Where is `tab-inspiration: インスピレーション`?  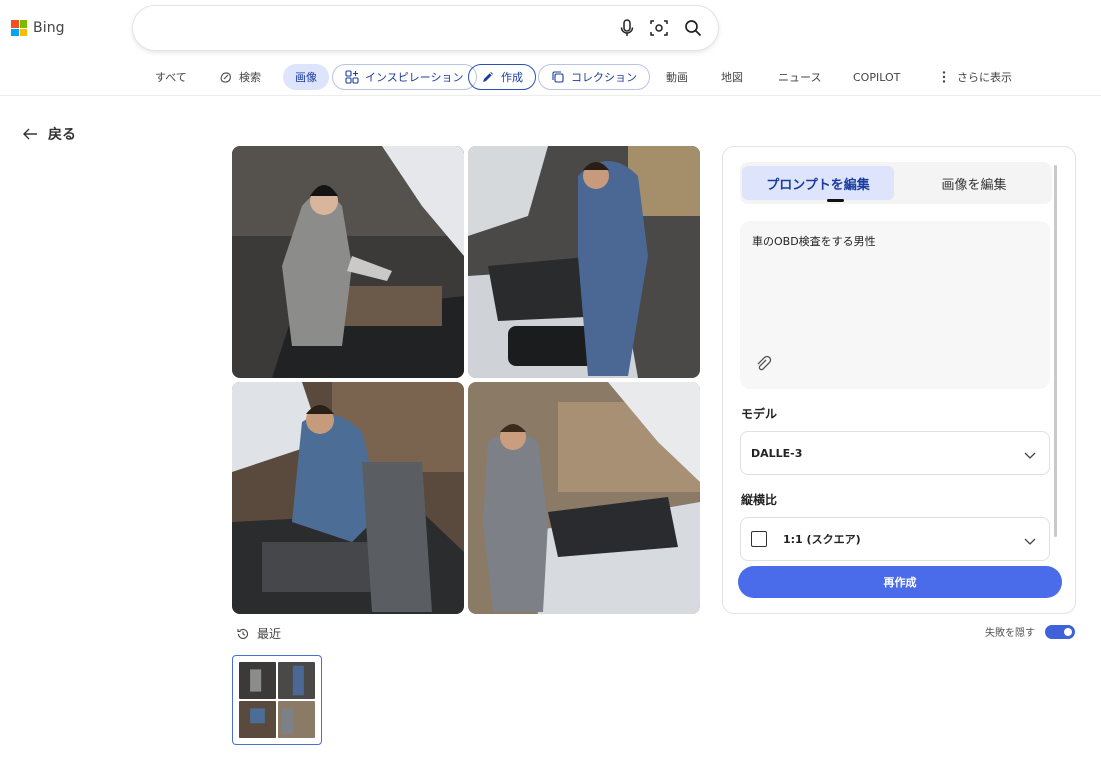
tab-inspiration: インスピレーション is located at coordinates (404, 77).